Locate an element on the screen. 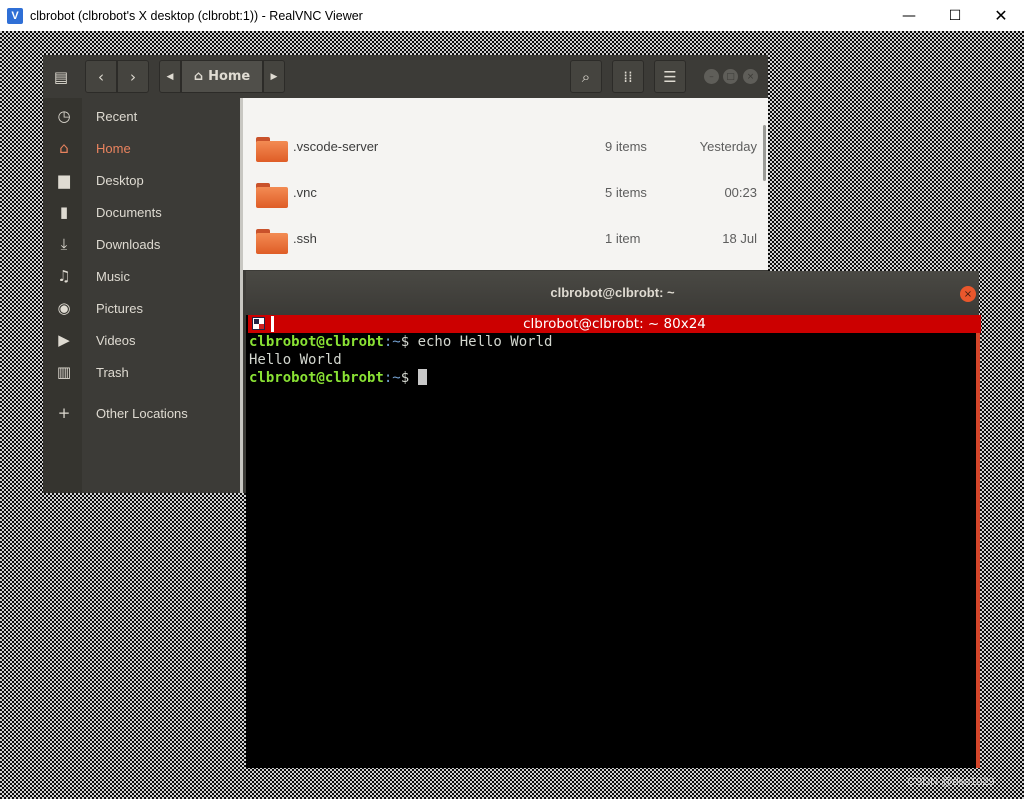 The image size is (1024, 799). sidebar-item-label: Downloads is located at coordinates (128, 244).